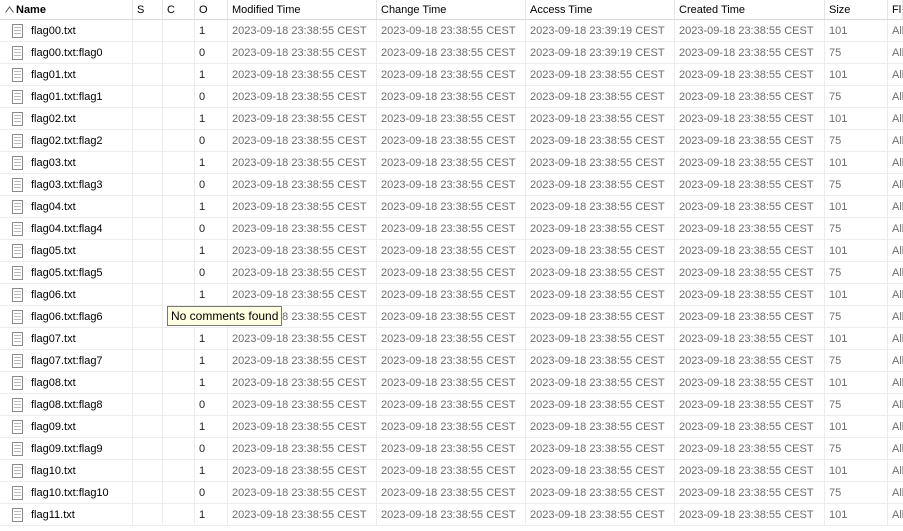  I want to click on column-header-size: Size, so click(856, 9).